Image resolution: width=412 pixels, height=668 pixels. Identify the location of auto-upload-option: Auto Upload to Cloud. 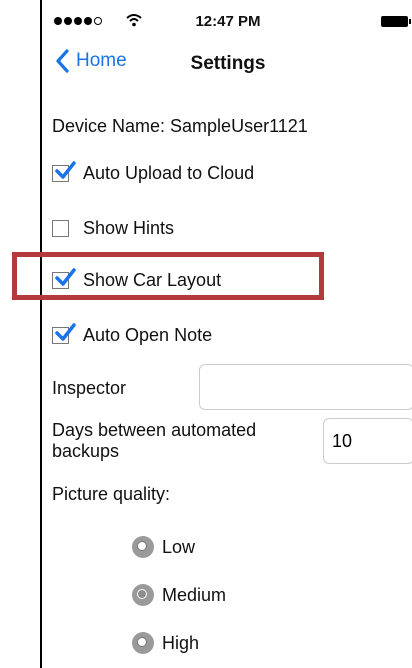
(153, 172).